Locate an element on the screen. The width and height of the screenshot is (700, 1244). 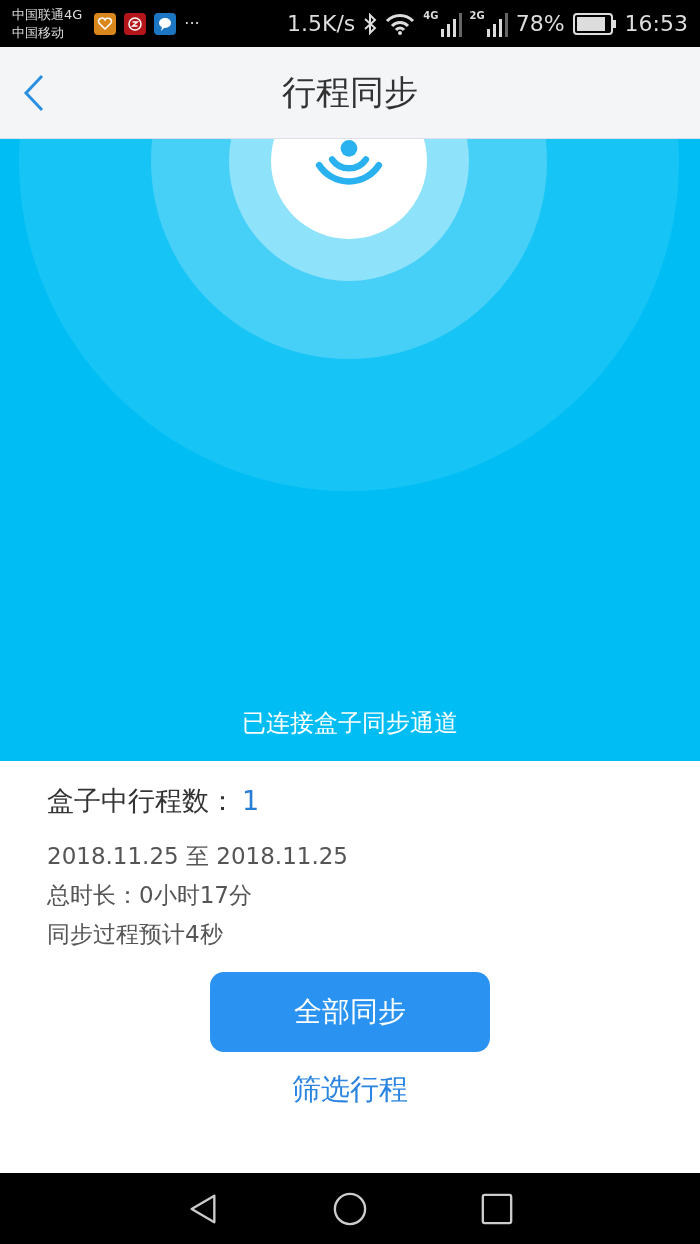
sync-all-button: 全部同步 is located at coordinates (350, 1012).